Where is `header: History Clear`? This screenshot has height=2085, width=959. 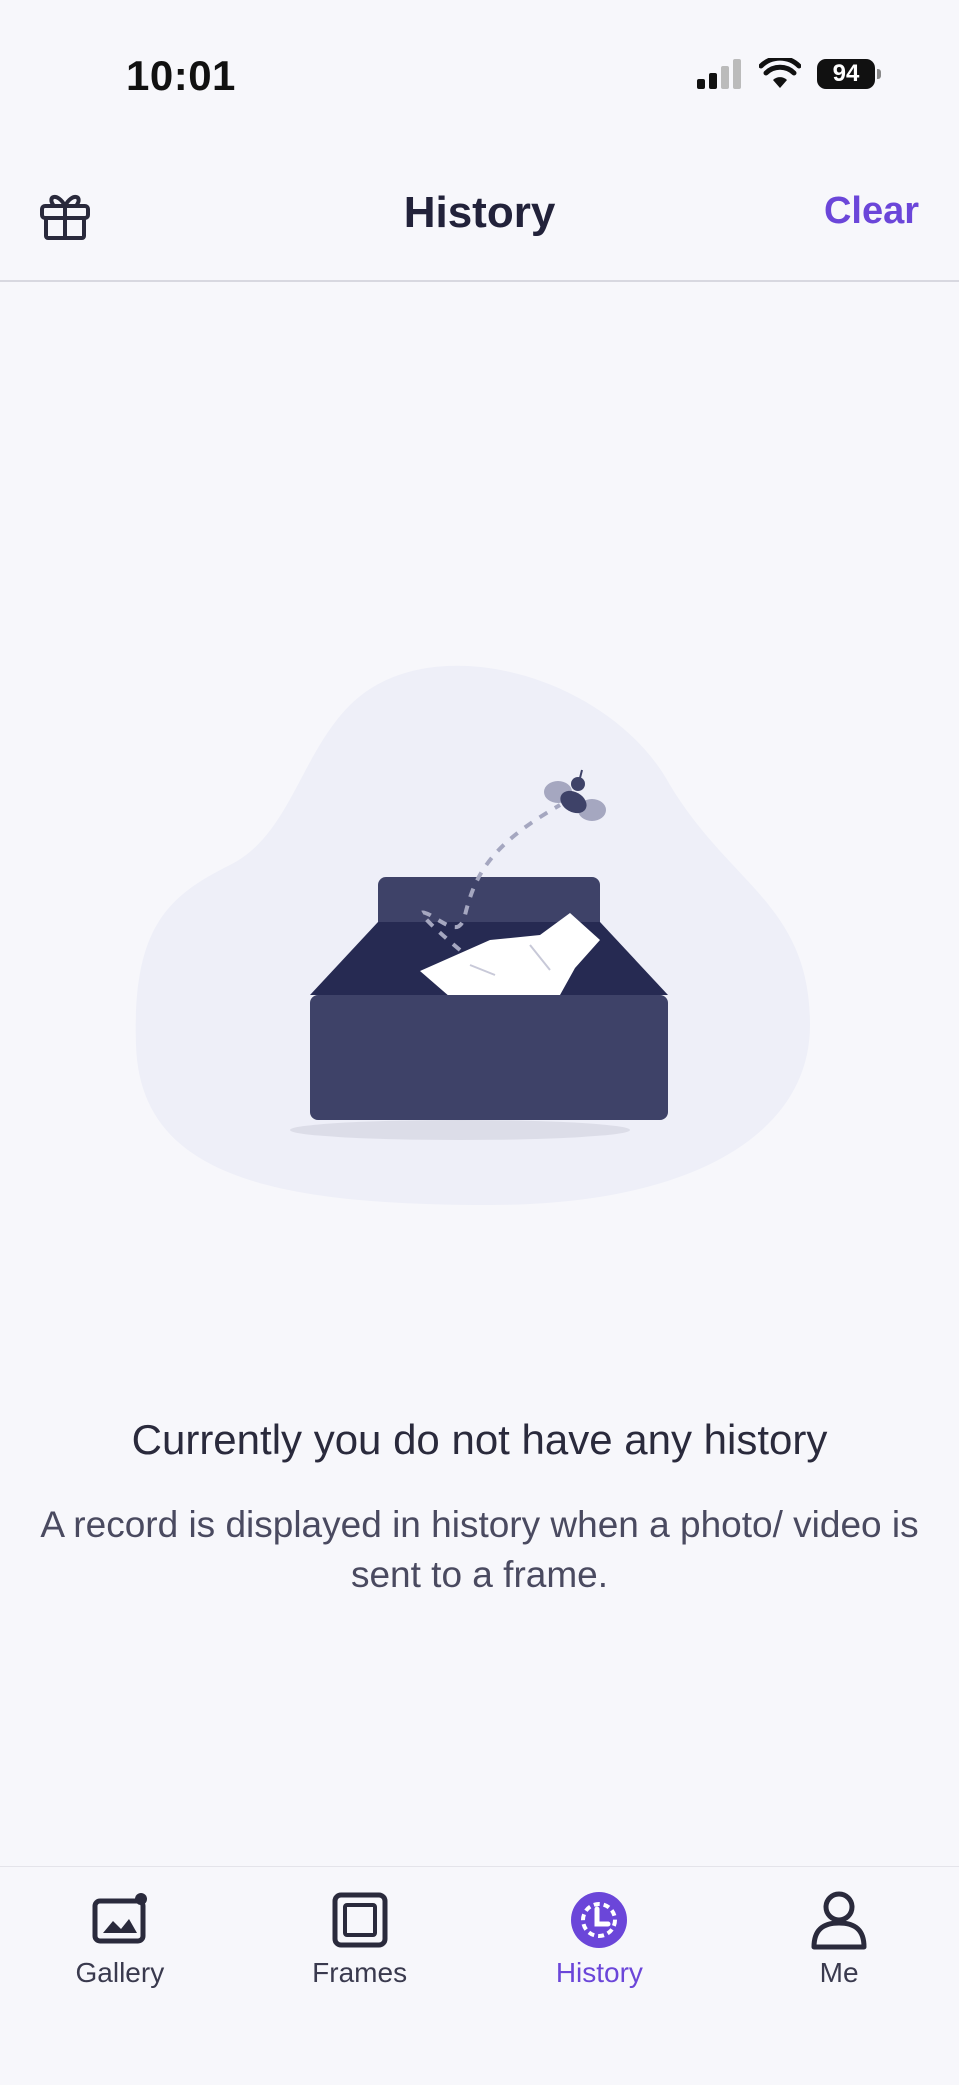
header: History Clear is located at coordinates (479, 216).